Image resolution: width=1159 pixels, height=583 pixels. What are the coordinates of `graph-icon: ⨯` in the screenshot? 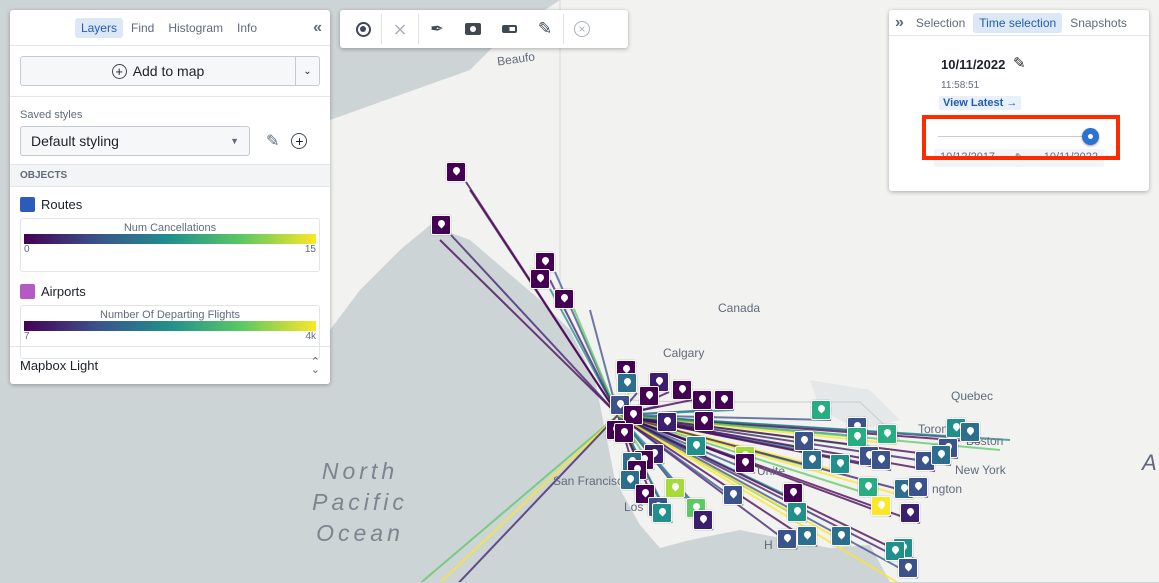 It's located at (400, 29).